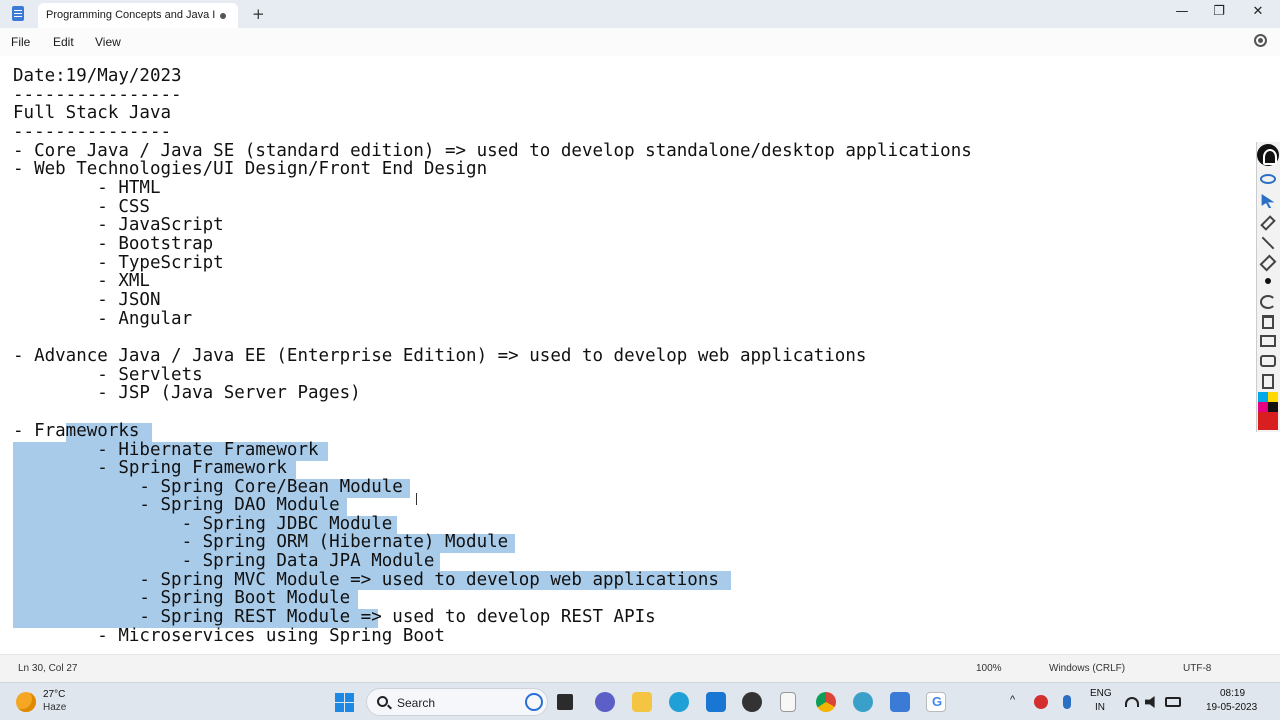 This screenshot has height=720, width=1280. What do you see at coordinates (54, 694) in the screenshot?
I see `weather-temperature: 27°C` at bounding box center [54, 694].